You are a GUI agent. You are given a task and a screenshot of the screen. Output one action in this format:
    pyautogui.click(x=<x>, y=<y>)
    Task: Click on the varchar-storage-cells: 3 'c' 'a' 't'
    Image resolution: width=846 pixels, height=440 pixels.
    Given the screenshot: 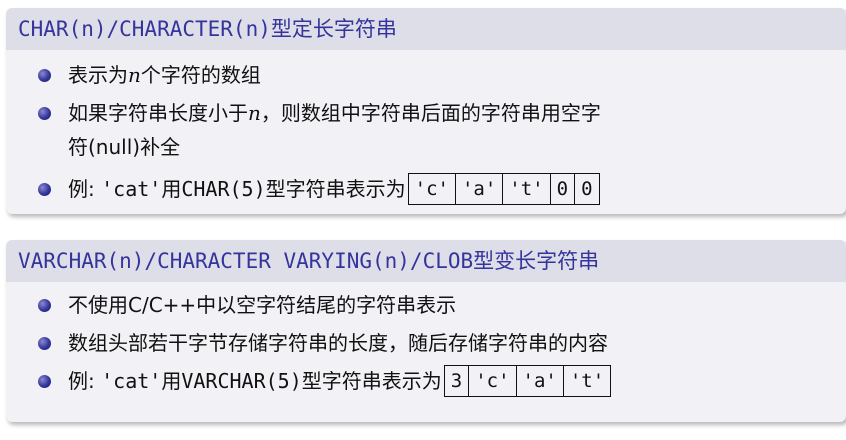 What is the action you would take?
    pyautogui.click(x=527, y=380)
    